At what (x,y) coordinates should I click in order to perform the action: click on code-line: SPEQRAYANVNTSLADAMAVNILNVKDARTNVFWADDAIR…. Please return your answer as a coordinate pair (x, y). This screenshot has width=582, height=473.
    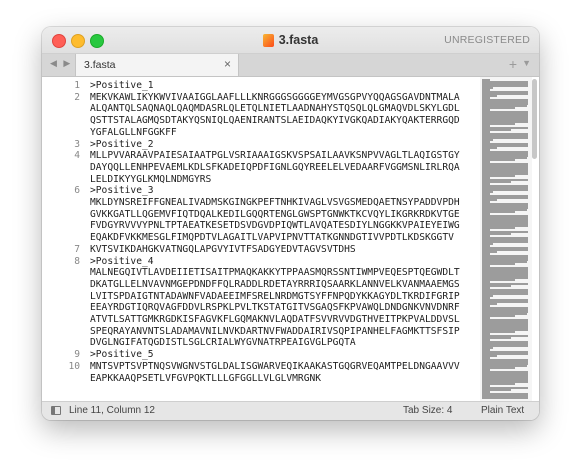
    Looking at the image, I should click on (275, 332).